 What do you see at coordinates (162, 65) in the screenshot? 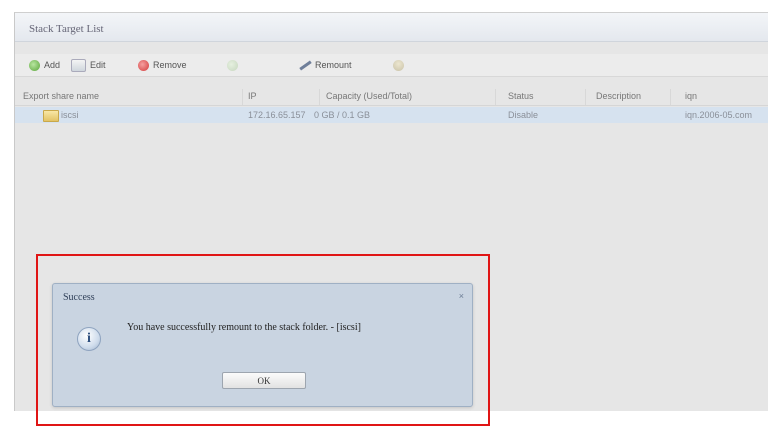
I see `remove-button: Remove` at bounding box center [162, 65].